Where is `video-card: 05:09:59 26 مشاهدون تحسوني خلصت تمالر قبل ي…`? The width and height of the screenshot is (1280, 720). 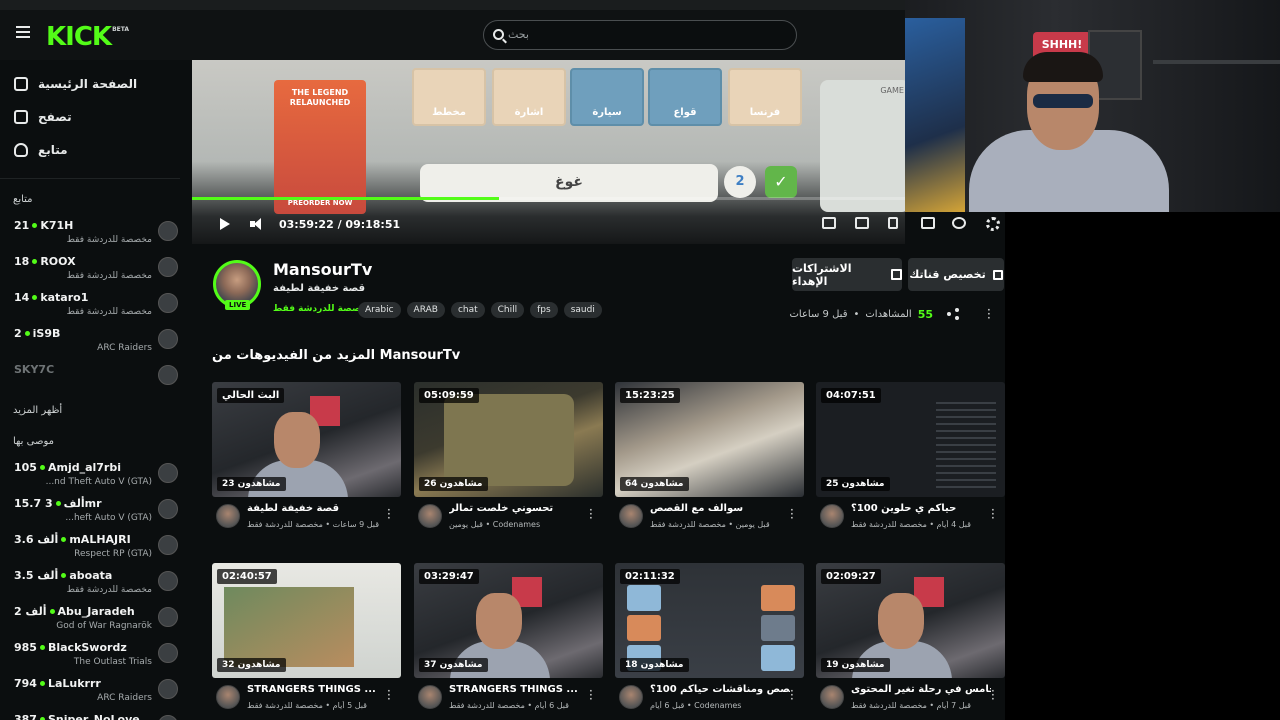
video-card: 05:09:59 26 مشاهدون تحسوني خلصت تمالر قبل ي… is located at coordinates (508, 461).